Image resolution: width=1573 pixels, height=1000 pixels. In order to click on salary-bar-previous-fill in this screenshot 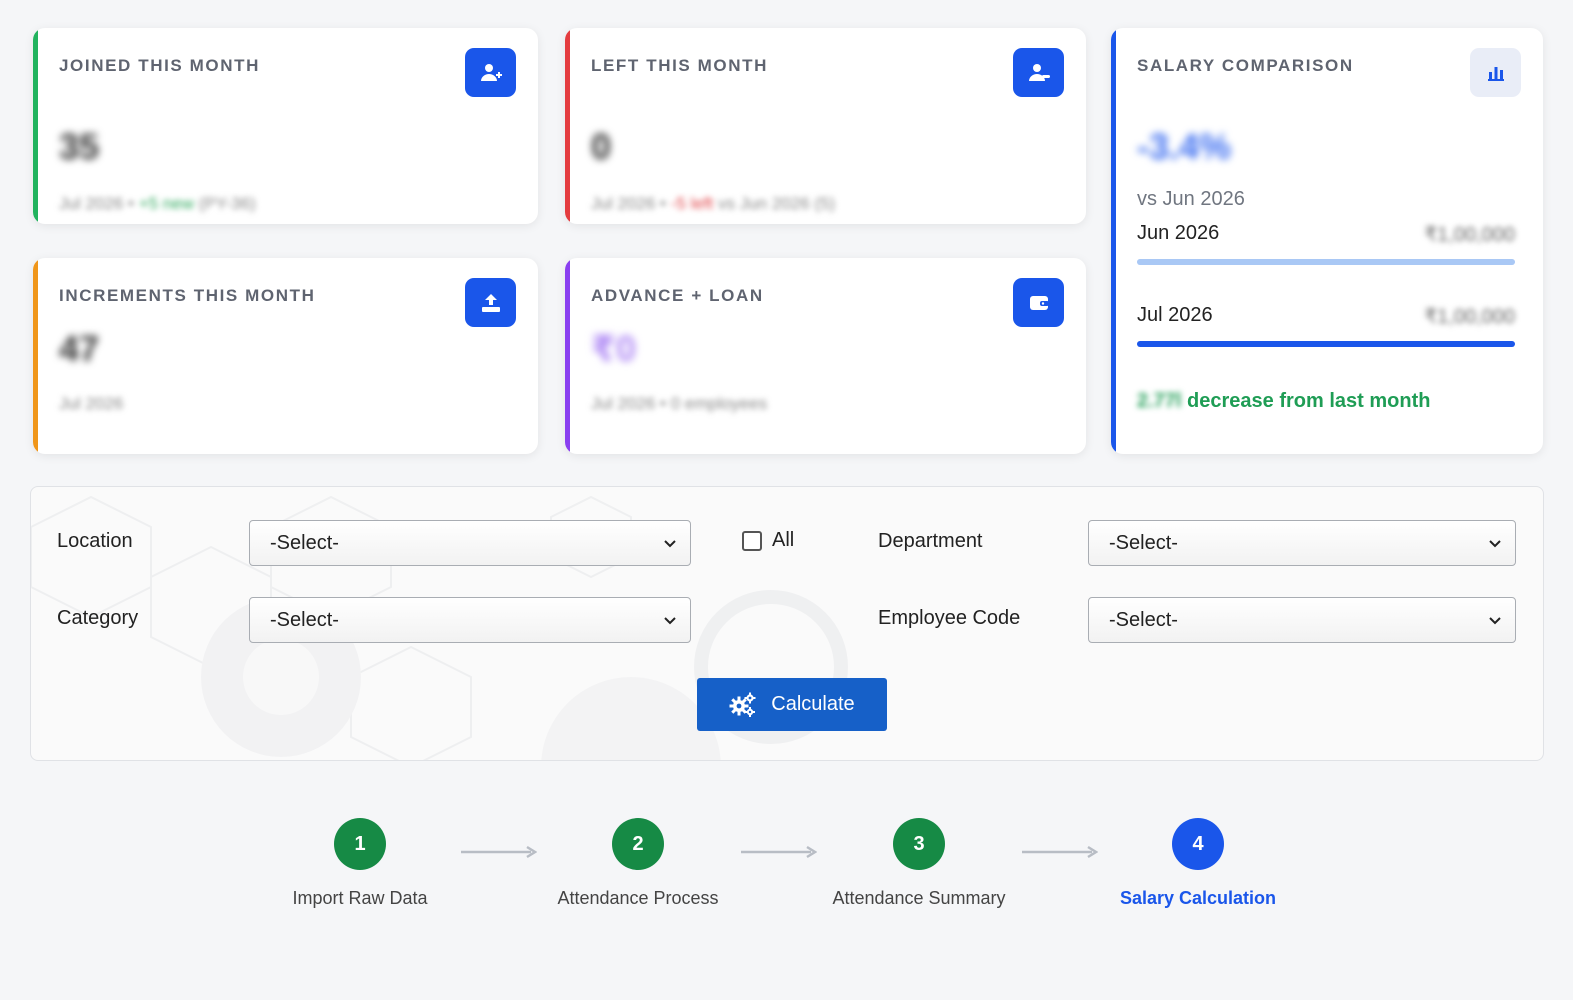, I will do `click(1326, 262)`.